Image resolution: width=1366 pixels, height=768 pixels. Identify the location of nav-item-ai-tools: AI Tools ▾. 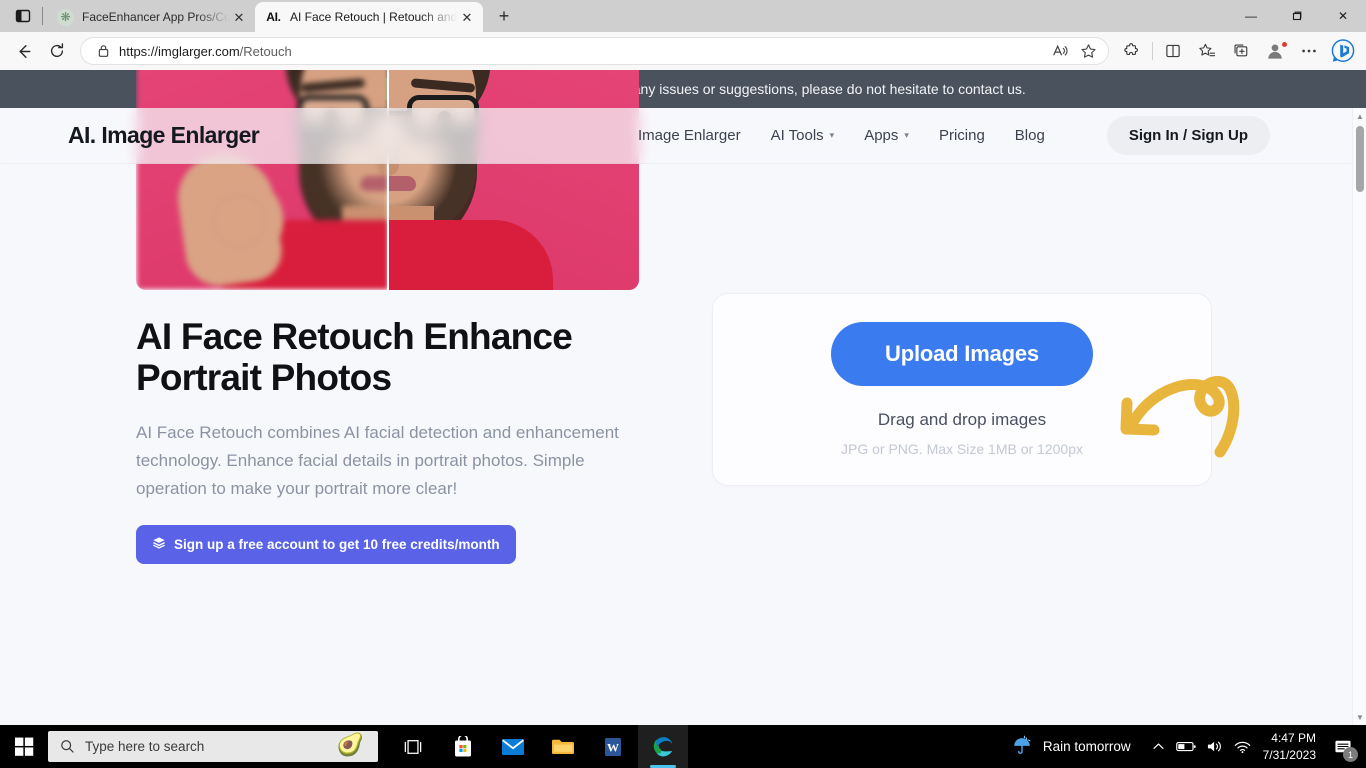
(803, 135).